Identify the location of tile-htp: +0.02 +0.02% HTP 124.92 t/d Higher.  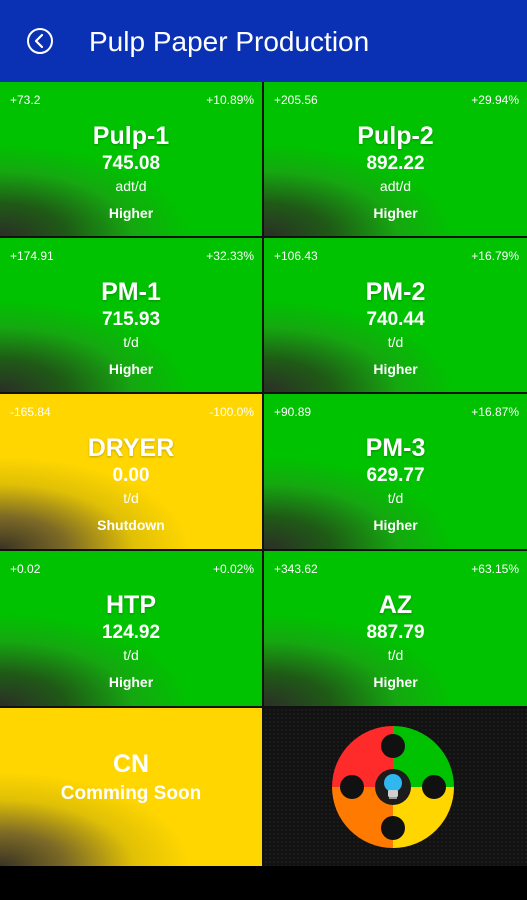
(132, 629).